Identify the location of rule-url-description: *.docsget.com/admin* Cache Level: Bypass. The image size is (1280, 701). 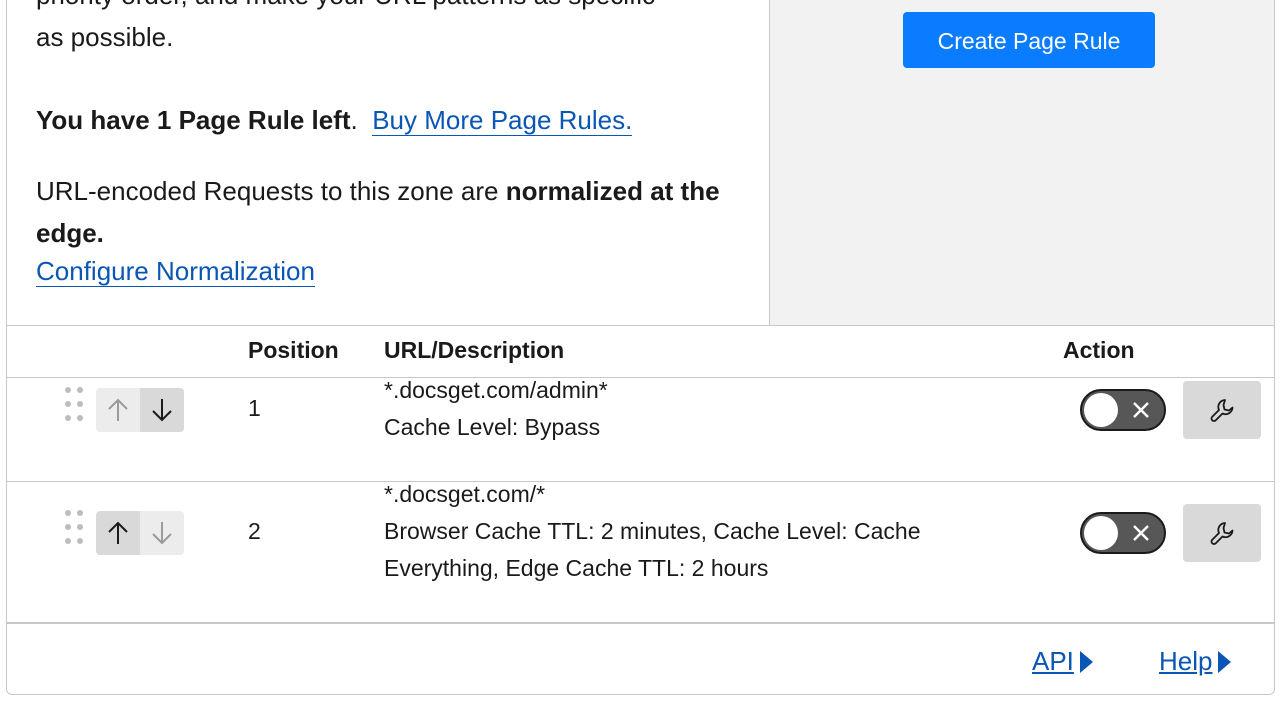
(694, 409).